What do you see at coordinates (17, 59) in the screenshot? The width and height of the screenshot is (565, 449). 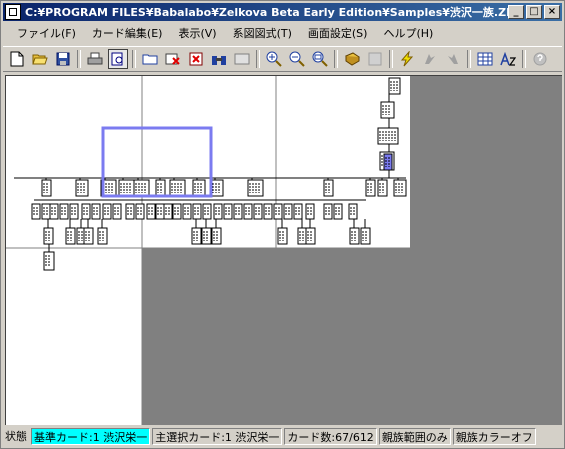 I see `new-button` at bounding box center [17, 59].